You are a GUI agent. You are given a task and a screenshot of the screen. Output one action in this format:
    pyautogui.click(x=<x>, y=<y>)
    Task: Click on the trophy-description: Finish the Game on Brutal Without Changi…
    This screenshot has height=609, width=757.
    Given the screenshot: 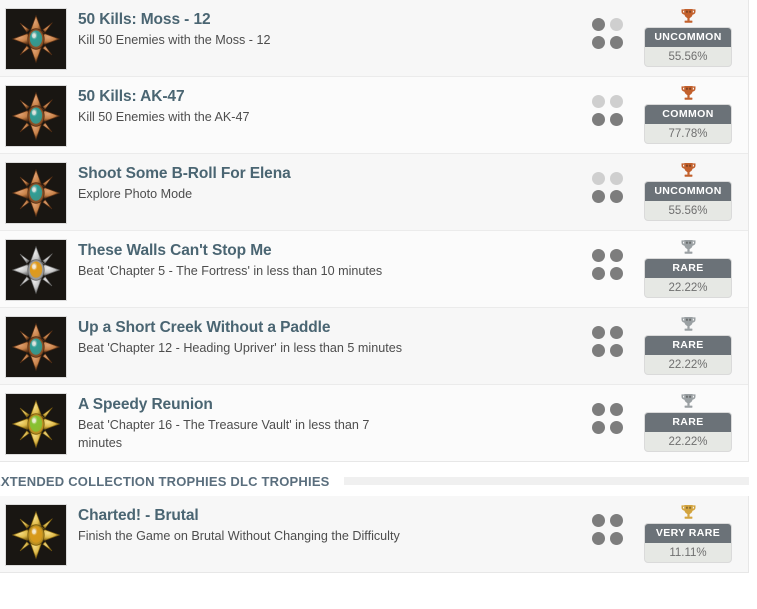 What is the action you would take?
    pyautogui.click(x=239, y=536)
    